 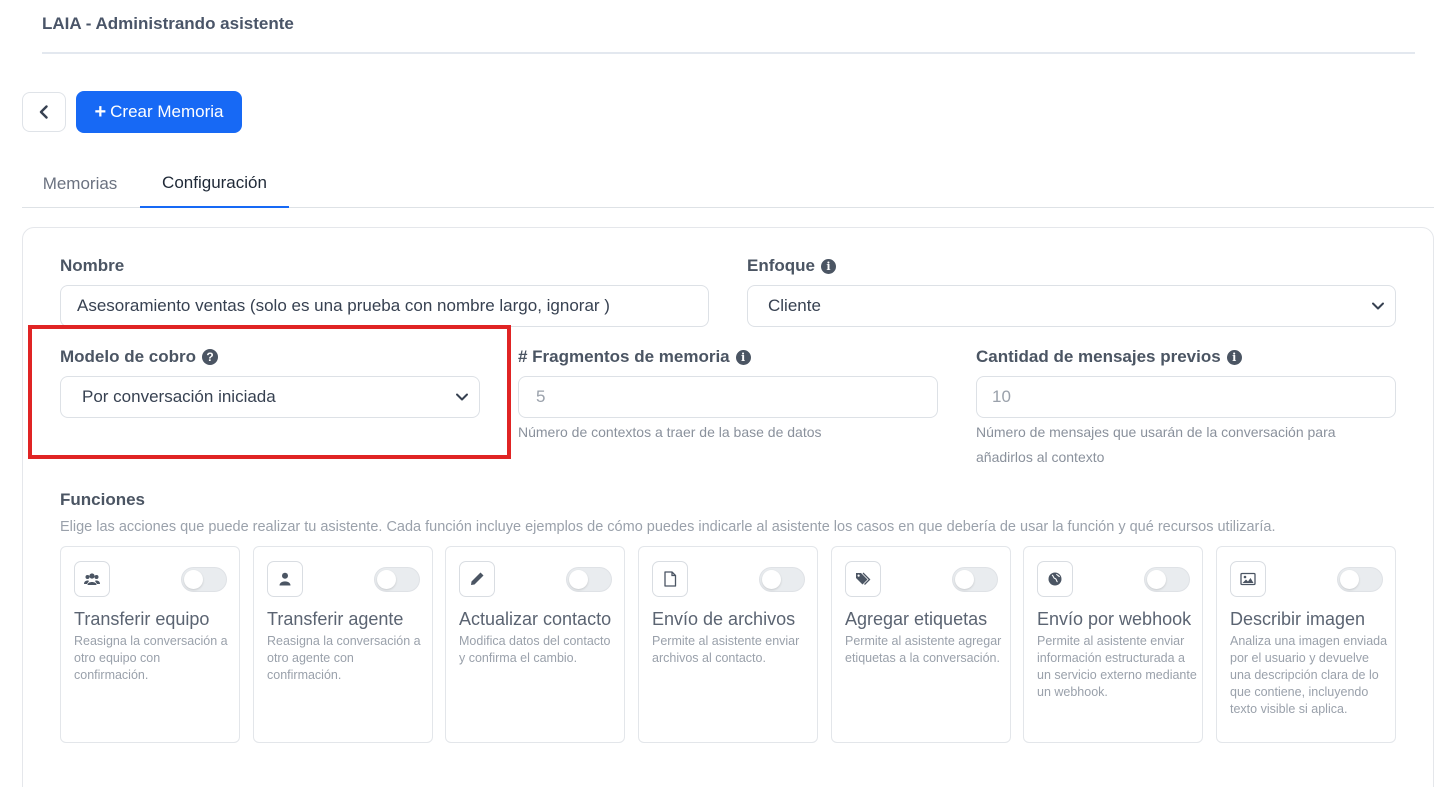 What do you see at coordinates (100, 112) in the screenshot?
I see `plus-icon: +` at bounding box center [100, 112].